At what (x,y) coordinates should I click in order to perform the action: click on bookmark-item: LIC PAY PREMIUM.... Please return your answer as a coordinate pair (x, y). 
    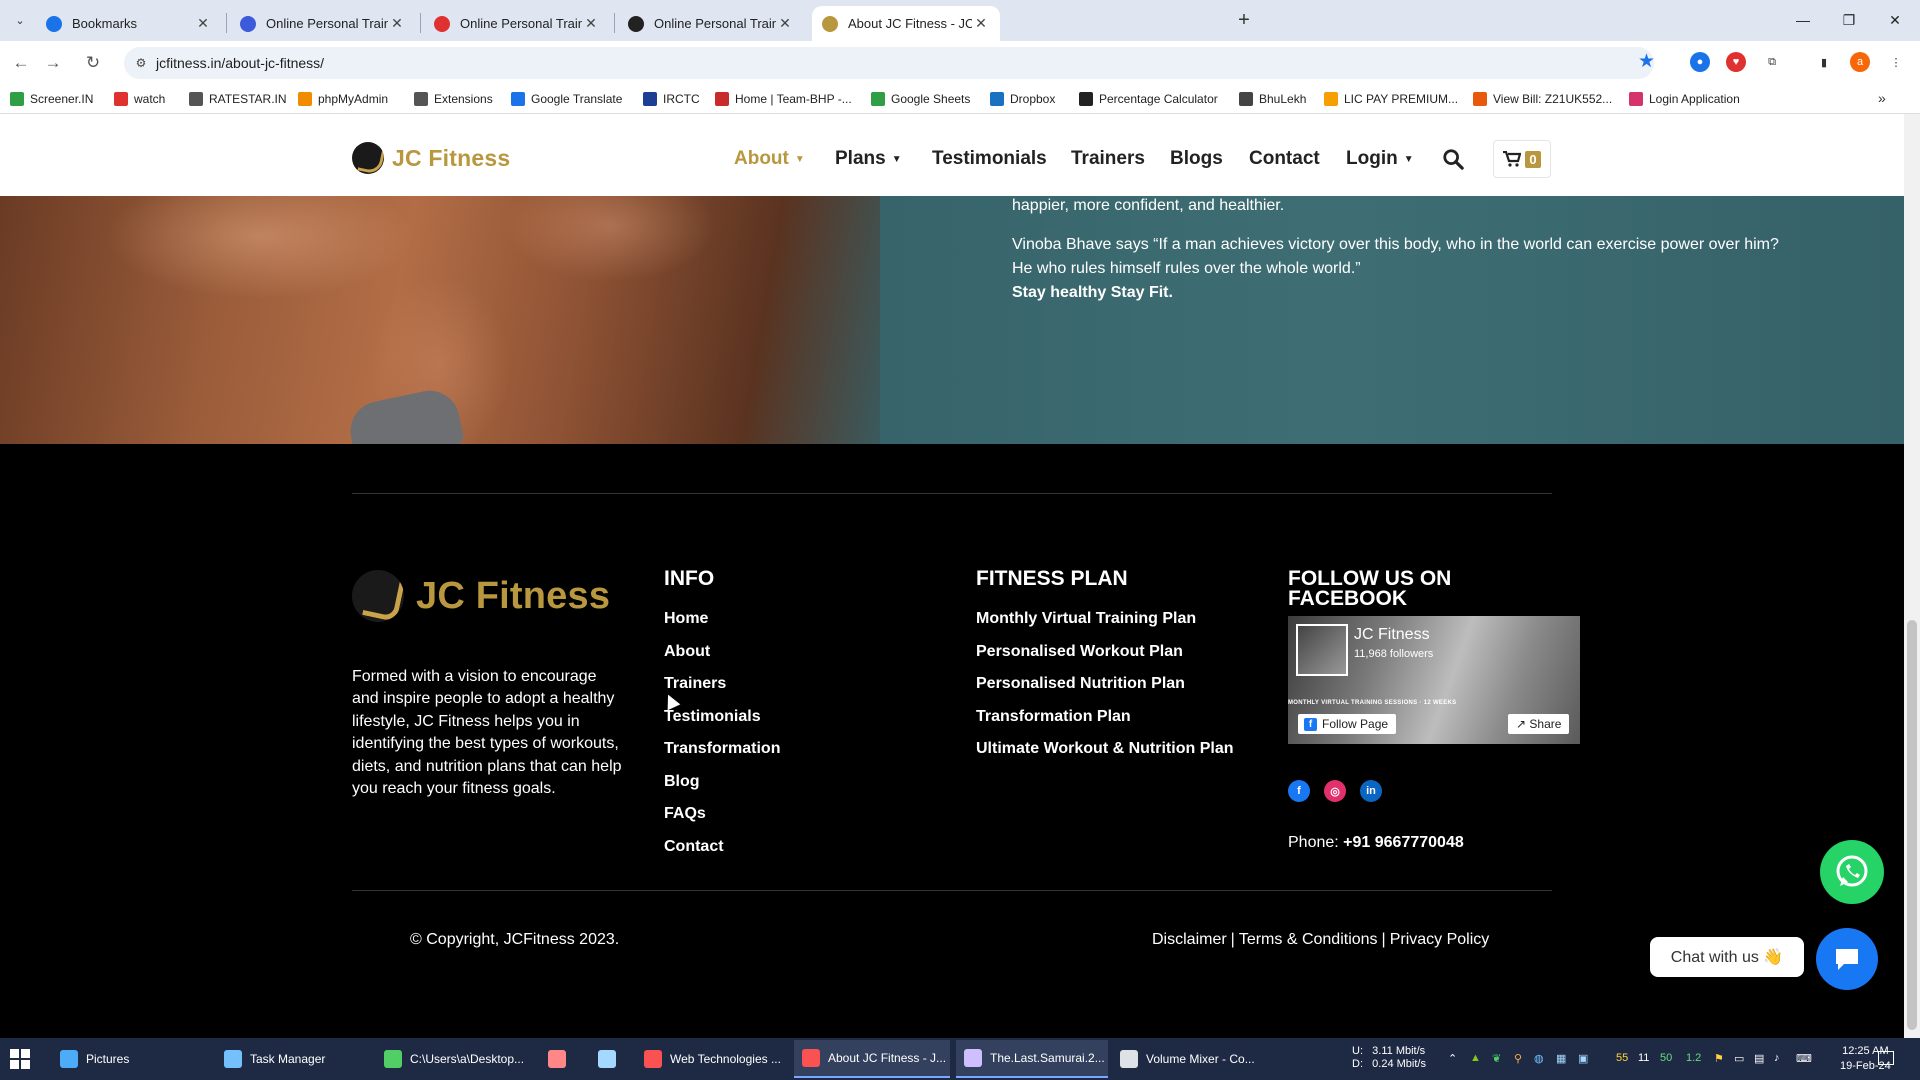
    Looking at the image, I should click on (1391, 99).